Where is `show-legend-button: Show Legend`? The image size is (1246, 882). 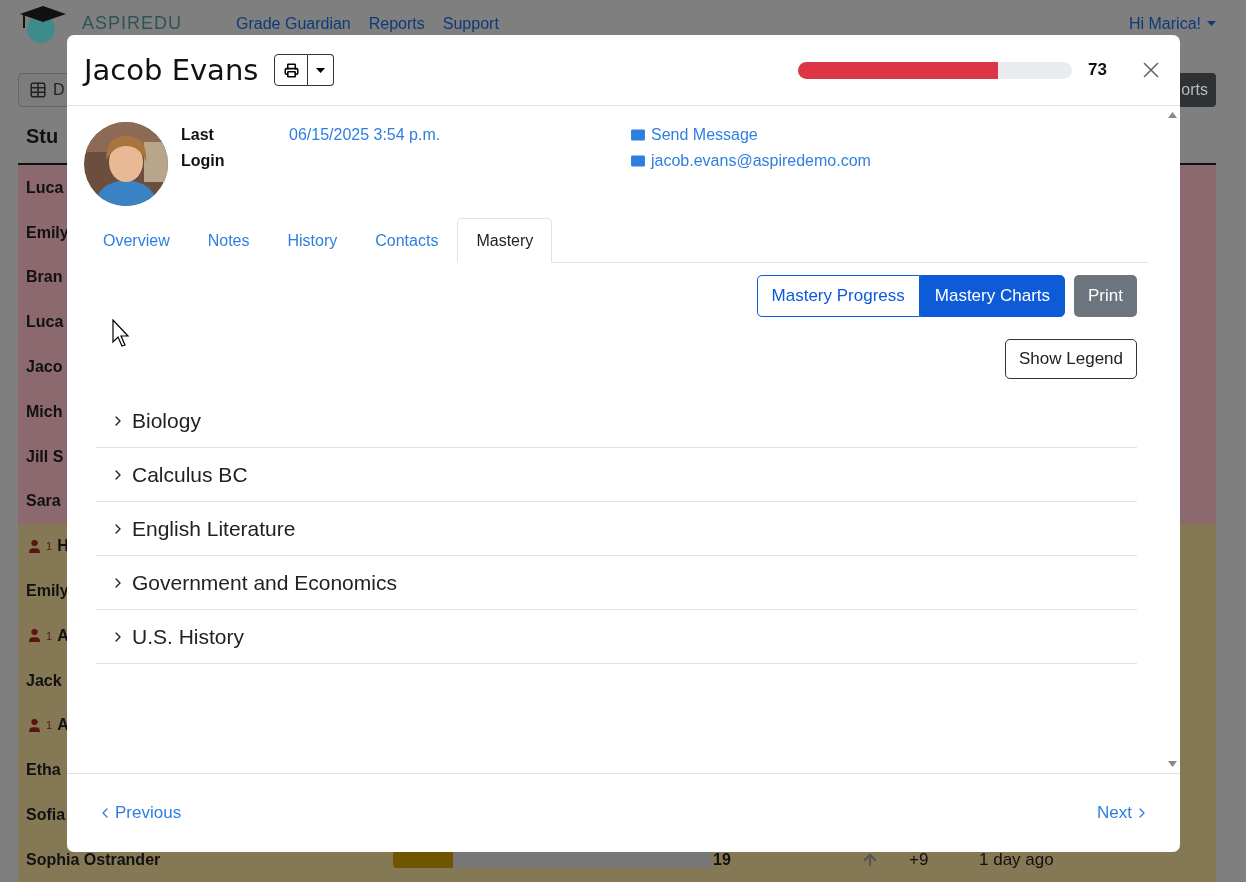 show-legend-button: Show Legend is located at coordinates (1071, 359).